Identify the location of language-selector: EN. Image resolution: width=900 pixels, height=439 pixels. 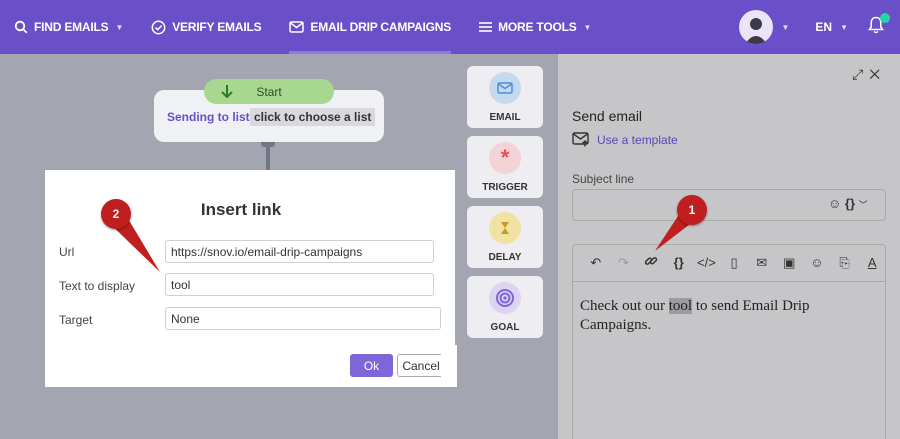
(823, 27).